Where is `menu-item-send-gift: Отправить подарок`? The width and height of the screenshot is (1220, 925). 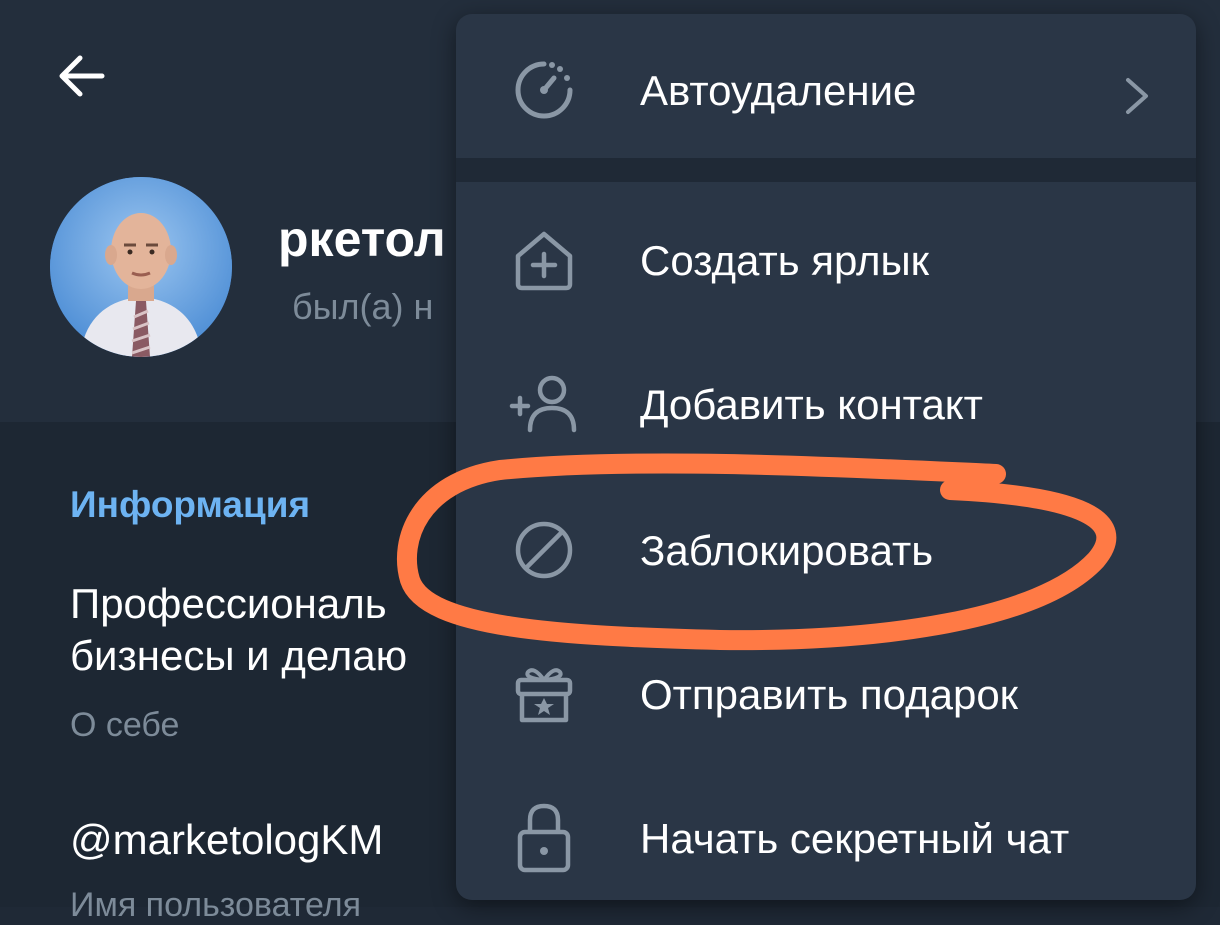 menu-item-send-gift: Отправить подарок is located at coordinates (826, 688).